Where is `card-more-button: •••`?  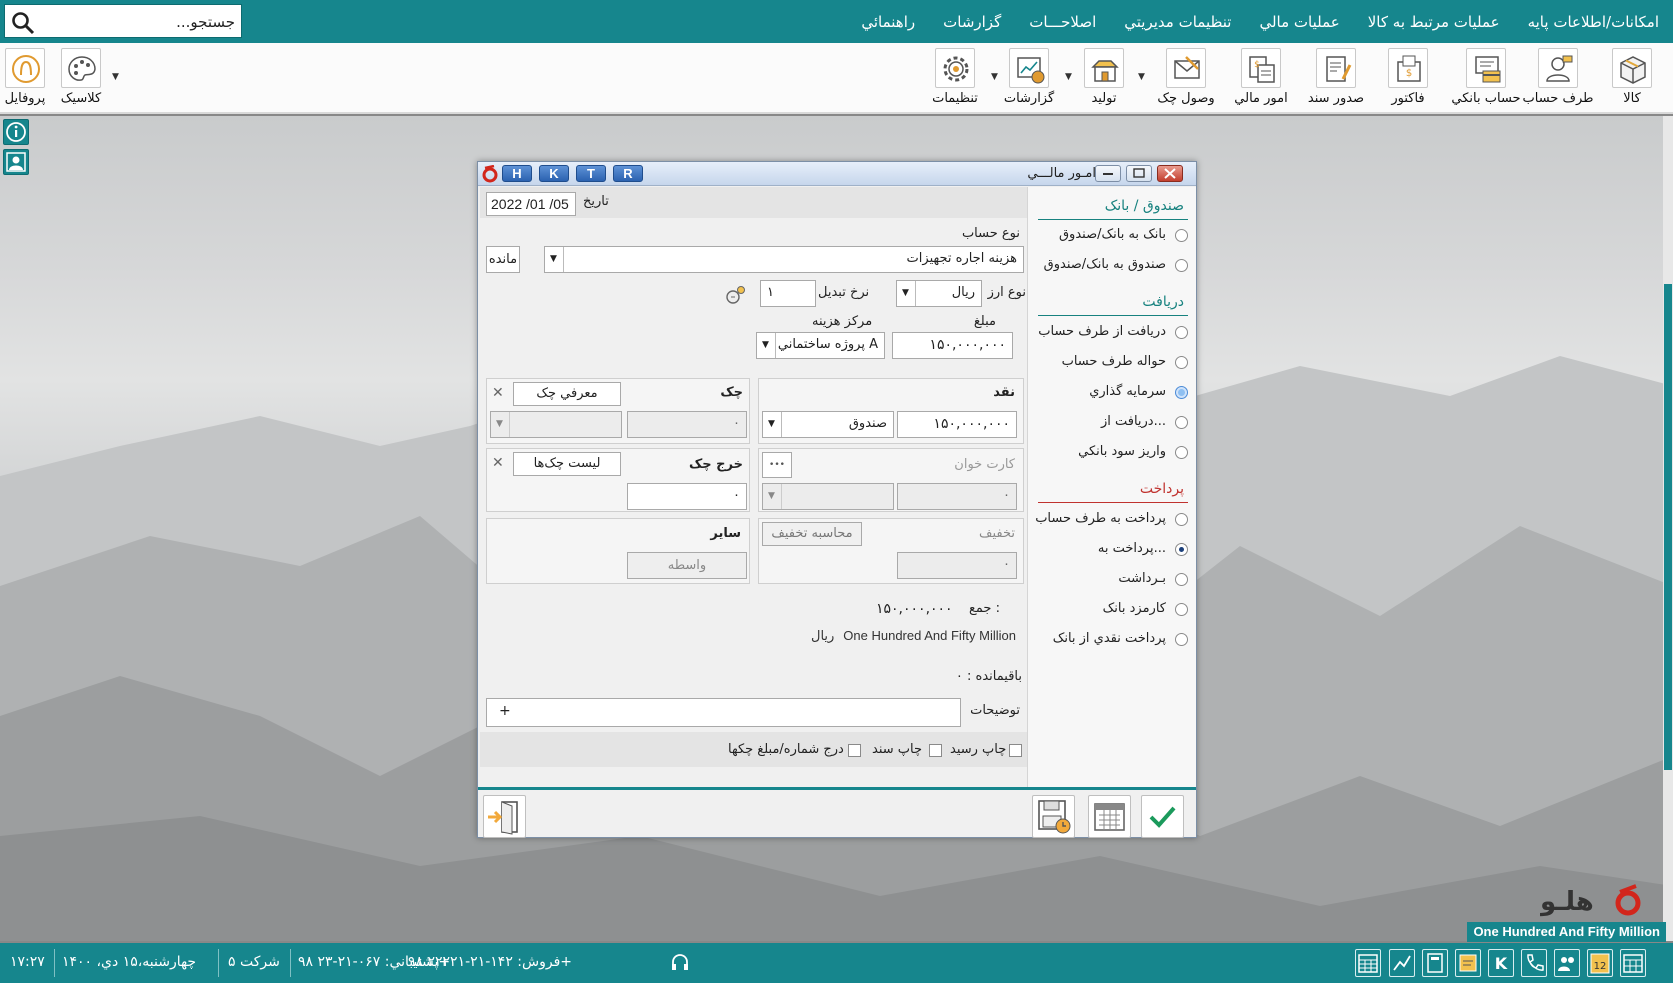 card-more-button: ••• is located at coordinates (777, 465).